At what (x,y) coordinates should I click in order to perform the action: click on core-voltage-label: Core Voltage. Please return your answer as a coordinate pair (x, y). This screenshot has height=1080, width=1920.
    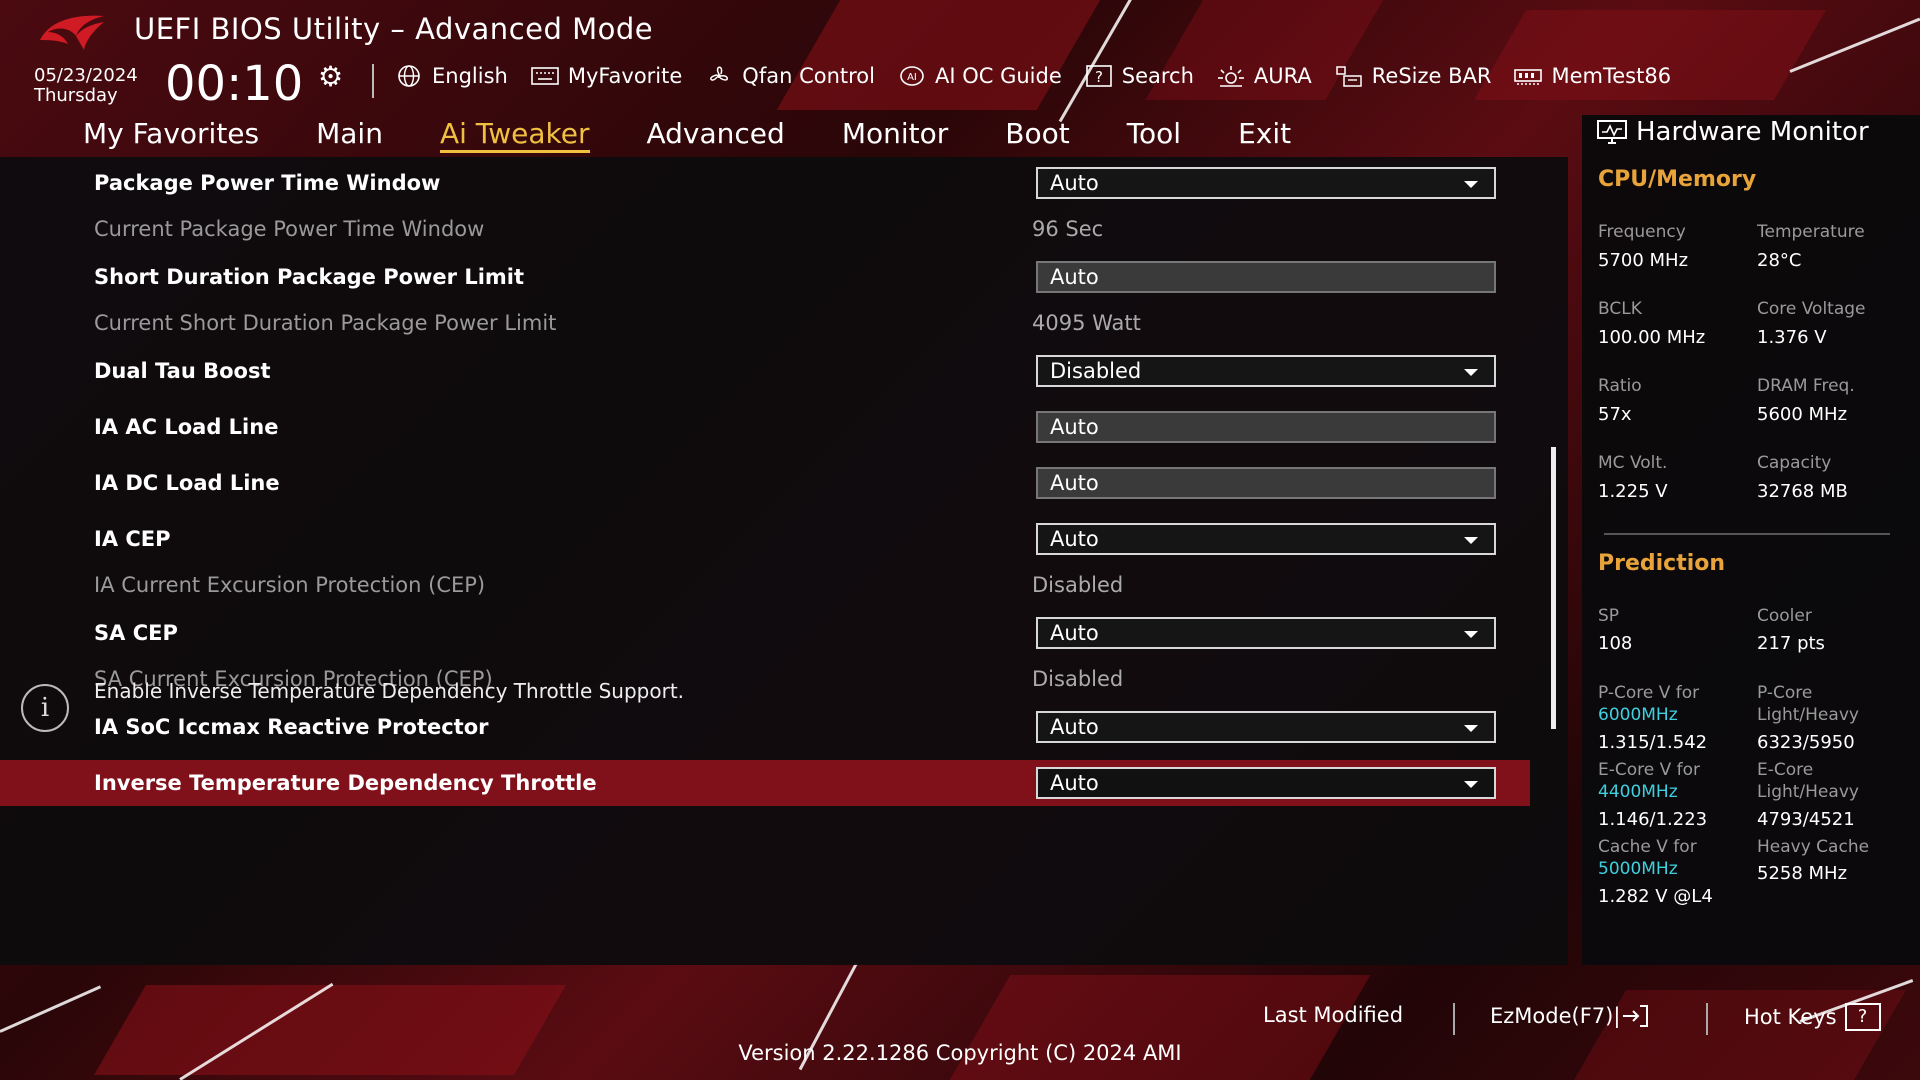
    Looking at the image, I should click on (1811, 309).